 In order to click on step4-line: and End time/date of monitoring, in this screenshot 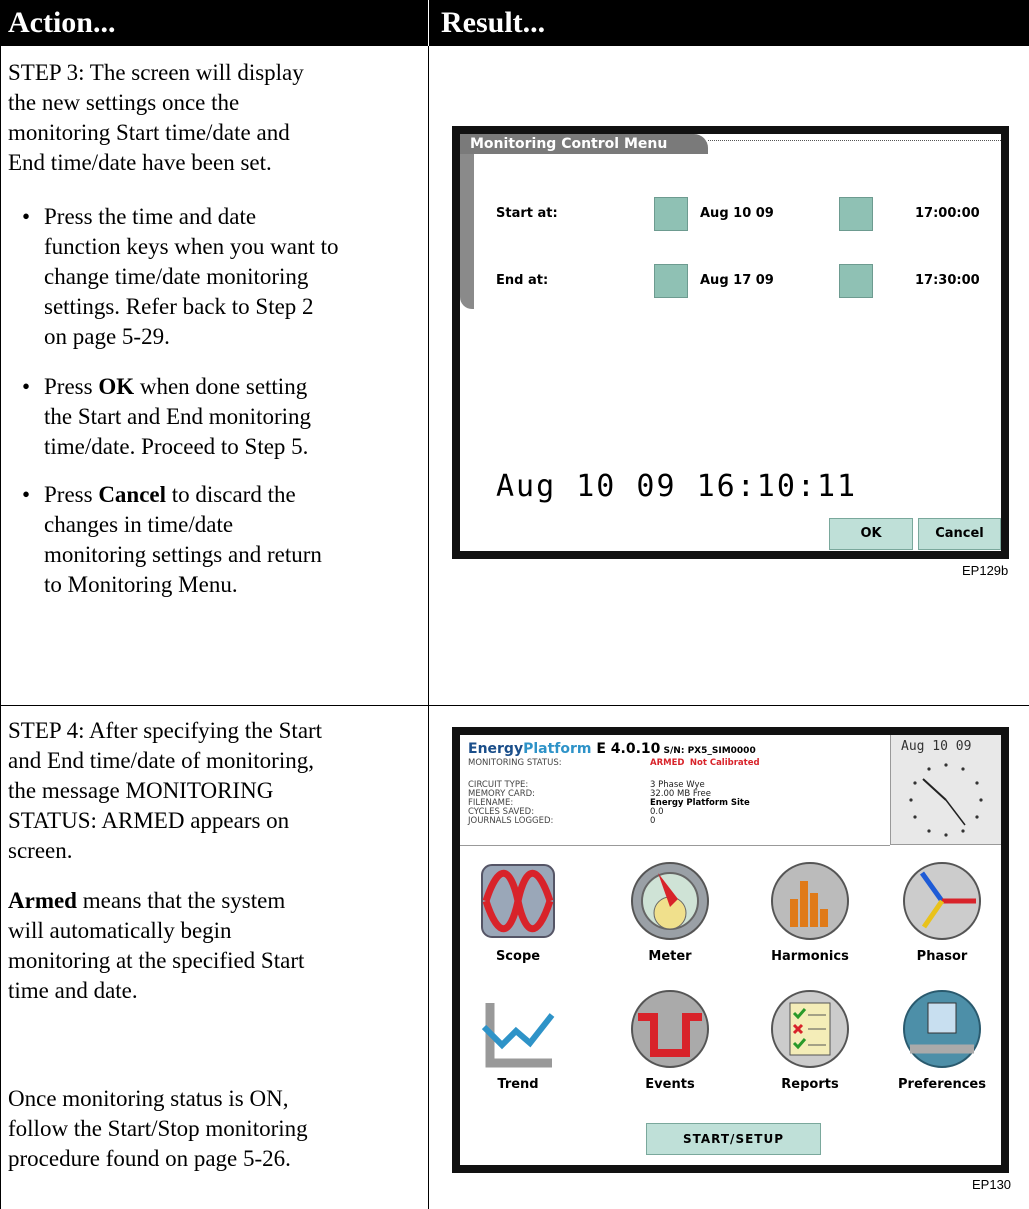, I will do `click(161, 760)`.